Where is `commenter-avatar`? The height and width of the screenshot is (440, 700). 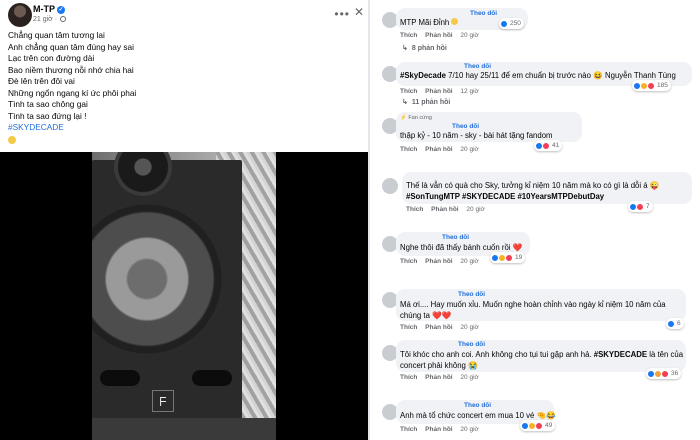 commenter-avatar is located at coordinates (390, 186).